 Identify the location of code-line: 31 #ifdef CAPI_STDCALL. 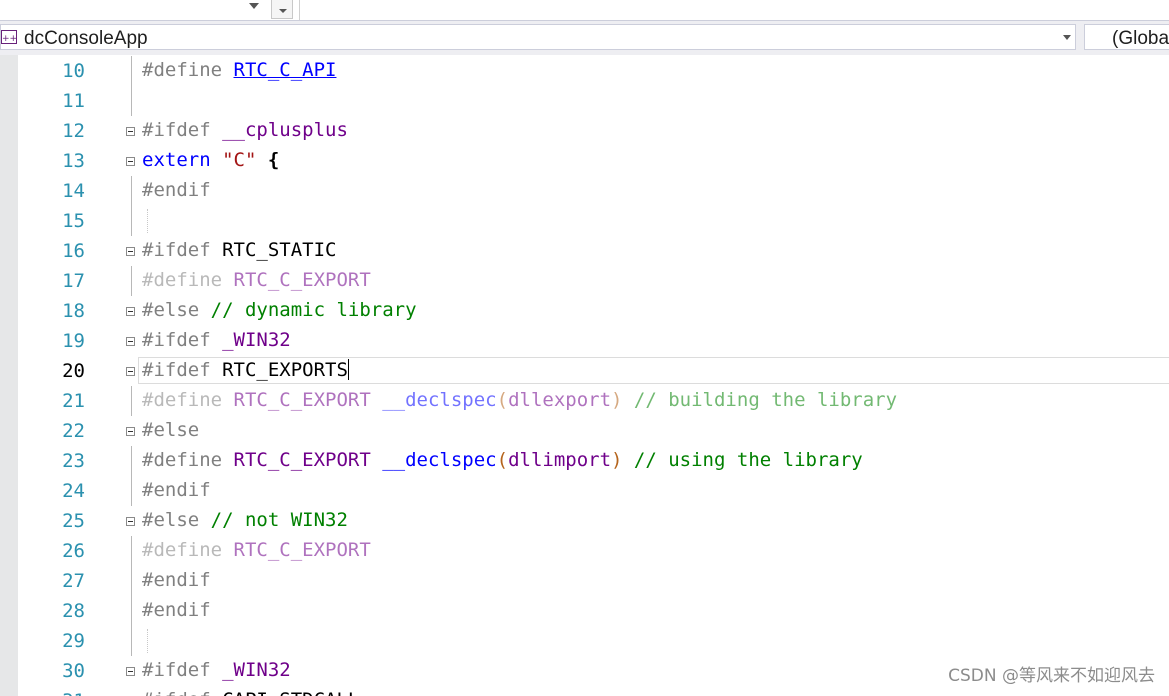
(584, 691).